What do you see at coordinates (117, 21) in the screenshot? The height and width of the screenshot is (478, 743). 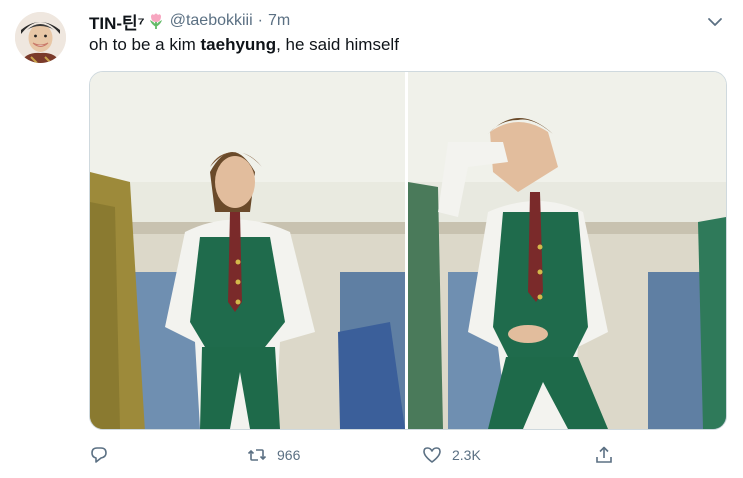 I see `display-name: TIN-틴⁷` at bounding box center [117, 21].